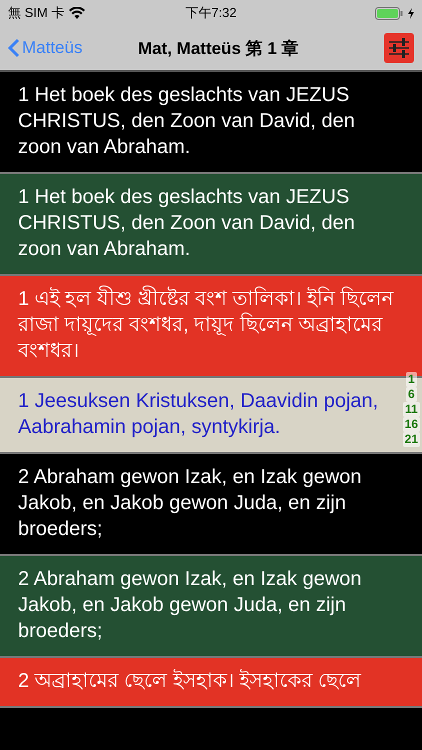 Image resolution: width=422 pixels, height=750 pixels. What do you see at coordinates (411, 379) in the screenshot?
I see `verse-index-link: 1` at bounding box center [411, 379].